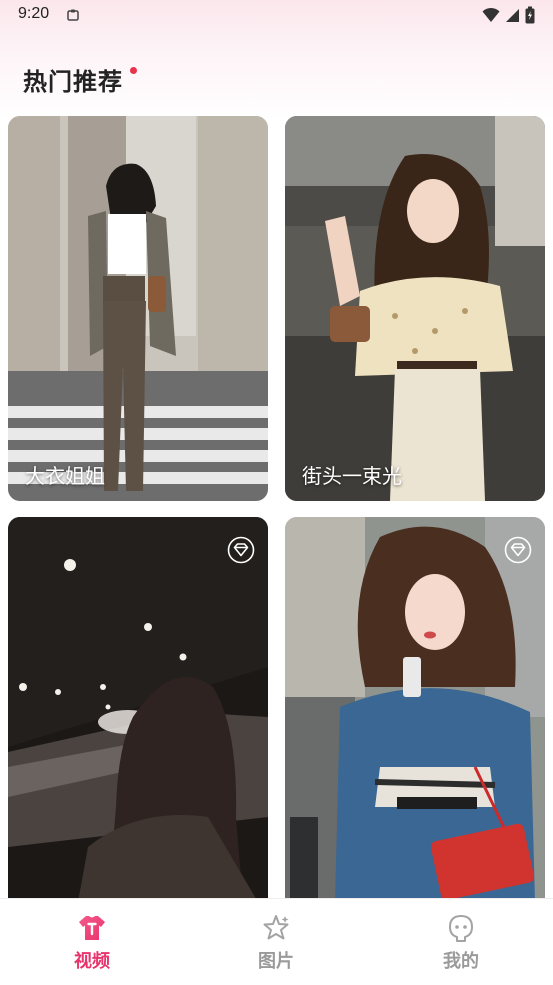  I want to click on nav-tab-images: 图片, so click(276, 943).